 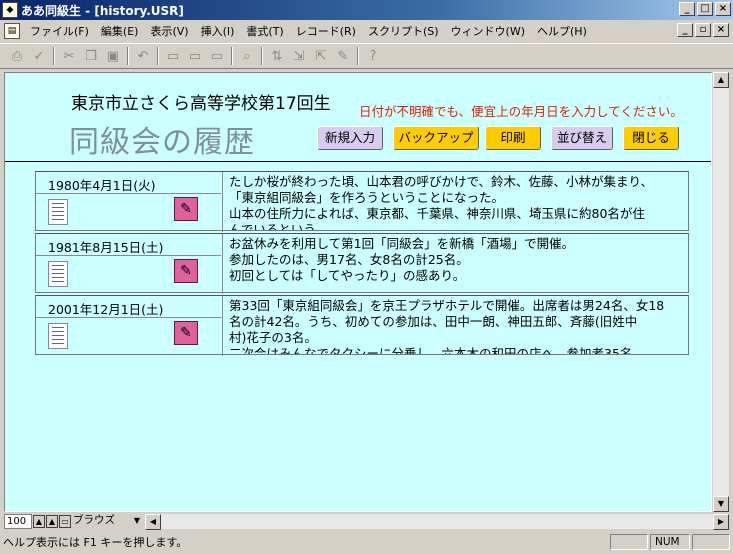 What do you see at coordinates (441, 181) in the screenshot?
I see `description-line: たしか桜が終わった頃、山本君の呼びかけで、鈴木、佐藤、小林が集まり、` at bounding box center [441, 181].